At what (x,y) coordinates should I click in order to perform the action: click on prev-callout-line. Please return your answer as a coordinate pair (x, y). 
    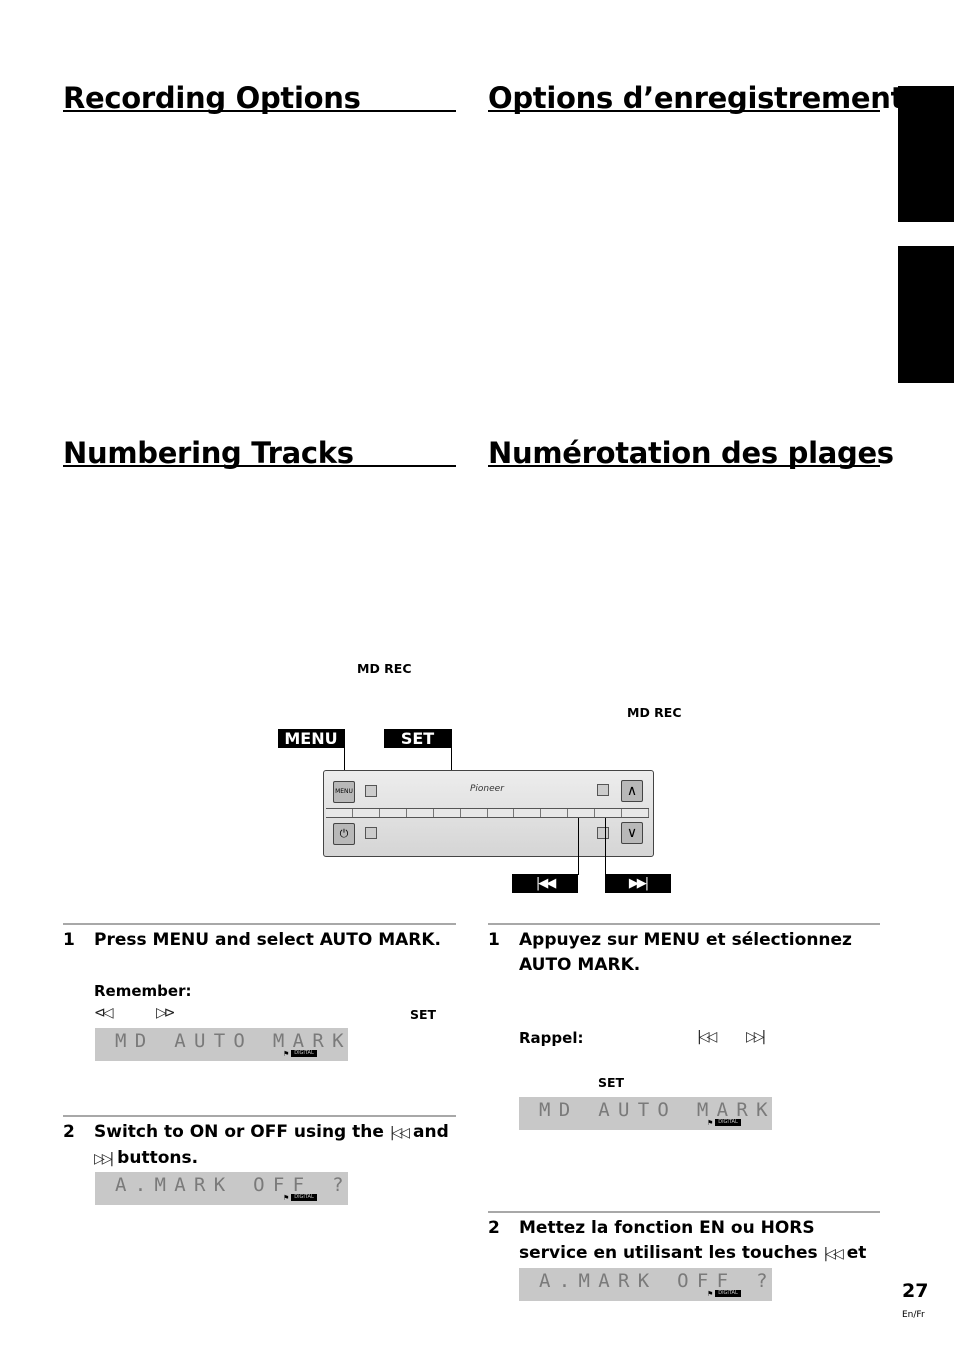
    Looking at the image, I should click on (579, 846).